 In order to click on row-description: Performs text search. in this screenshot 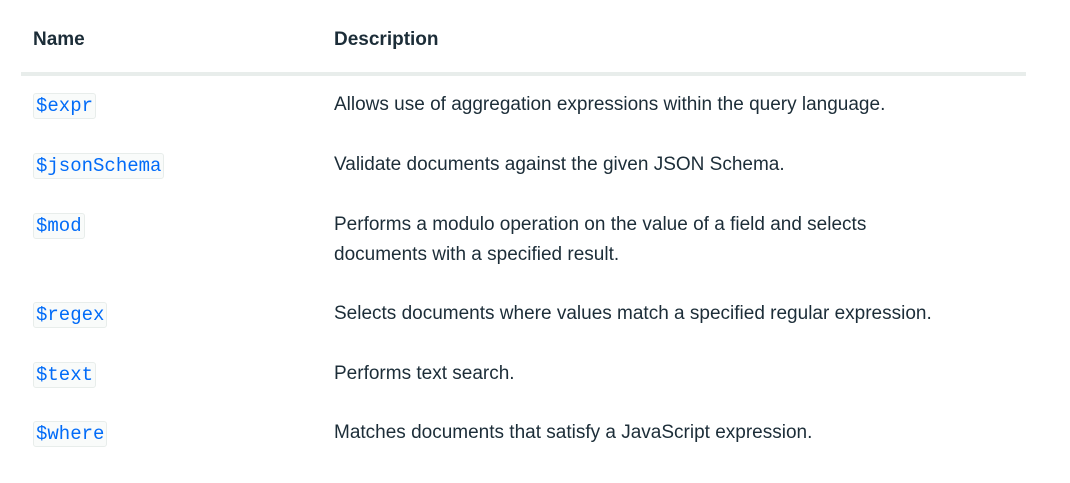, I will do `click(424, 373)`.